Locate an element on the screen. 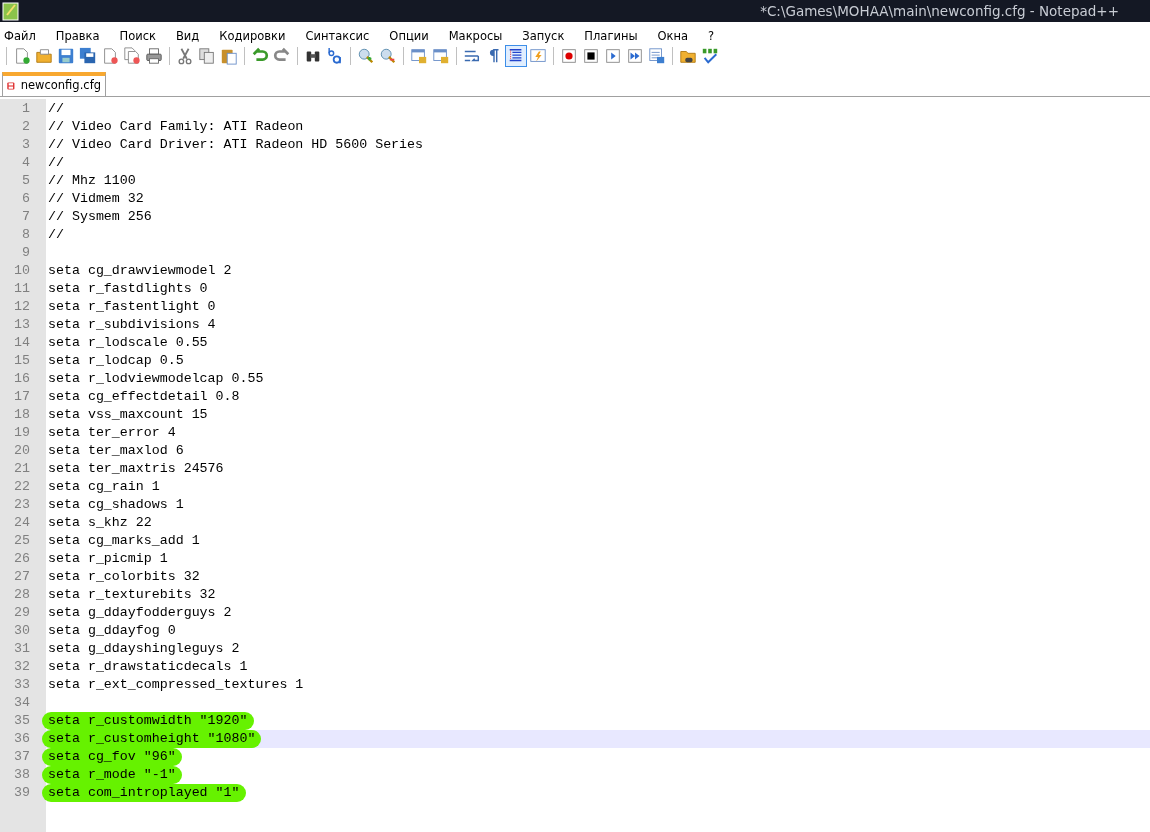  close-file-icon is located at coordinates (110, 56).